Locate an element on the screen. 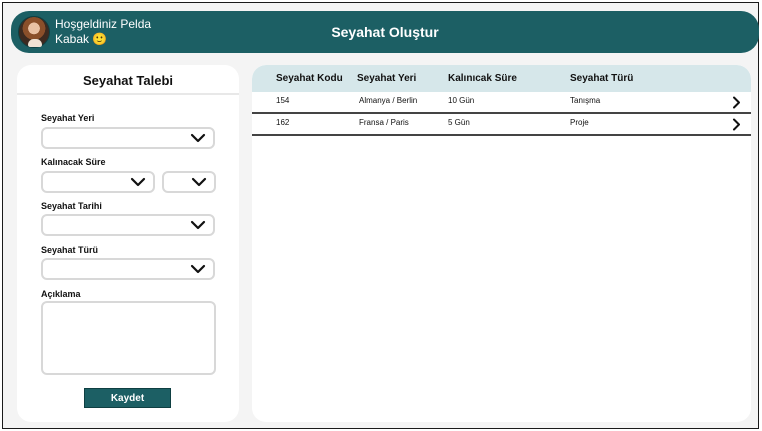  description-label: Açıklama is located at coordinates (61, 294).